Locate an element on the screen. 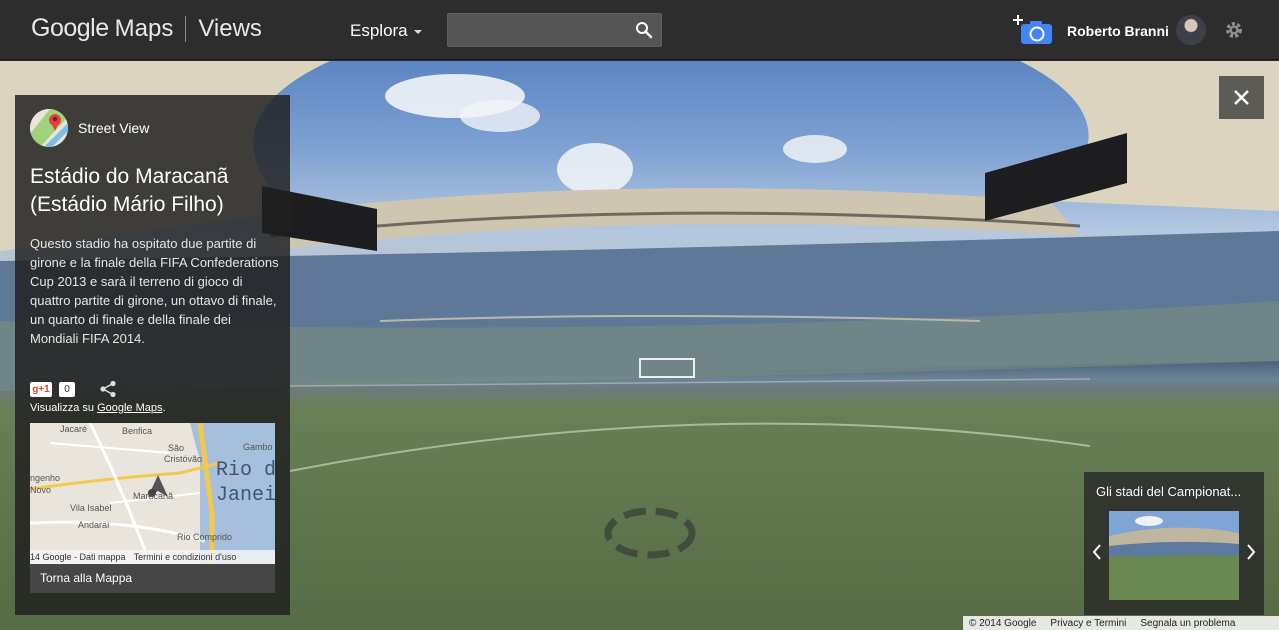 The height and width of the screenshot is (630, 1279). navigation-ring-icon is located at coordinates (650, 533).